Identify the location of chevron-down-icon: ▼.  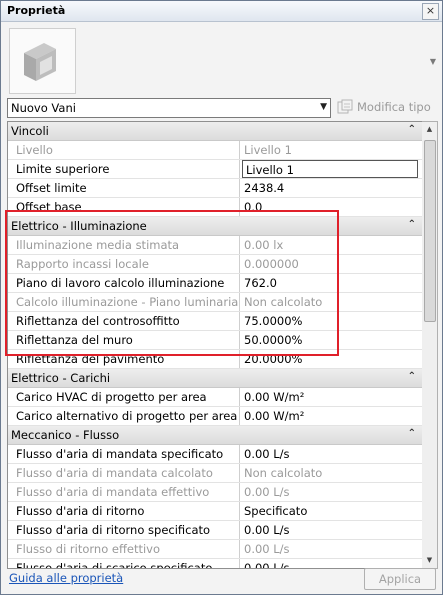
(323, 107).